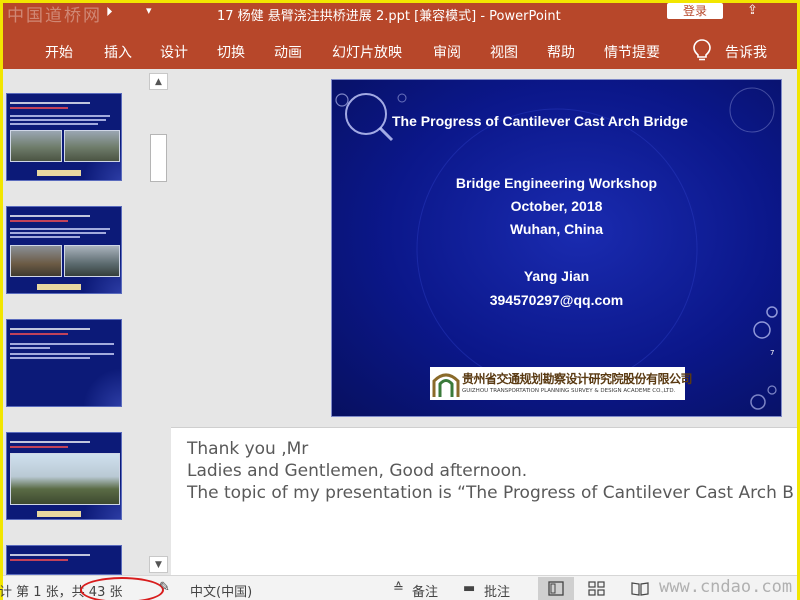  What do you see at coordinates (556, 229) in the screenshot?
I see `slide-location: Wuhan, China` at bounding box center [556, 229].